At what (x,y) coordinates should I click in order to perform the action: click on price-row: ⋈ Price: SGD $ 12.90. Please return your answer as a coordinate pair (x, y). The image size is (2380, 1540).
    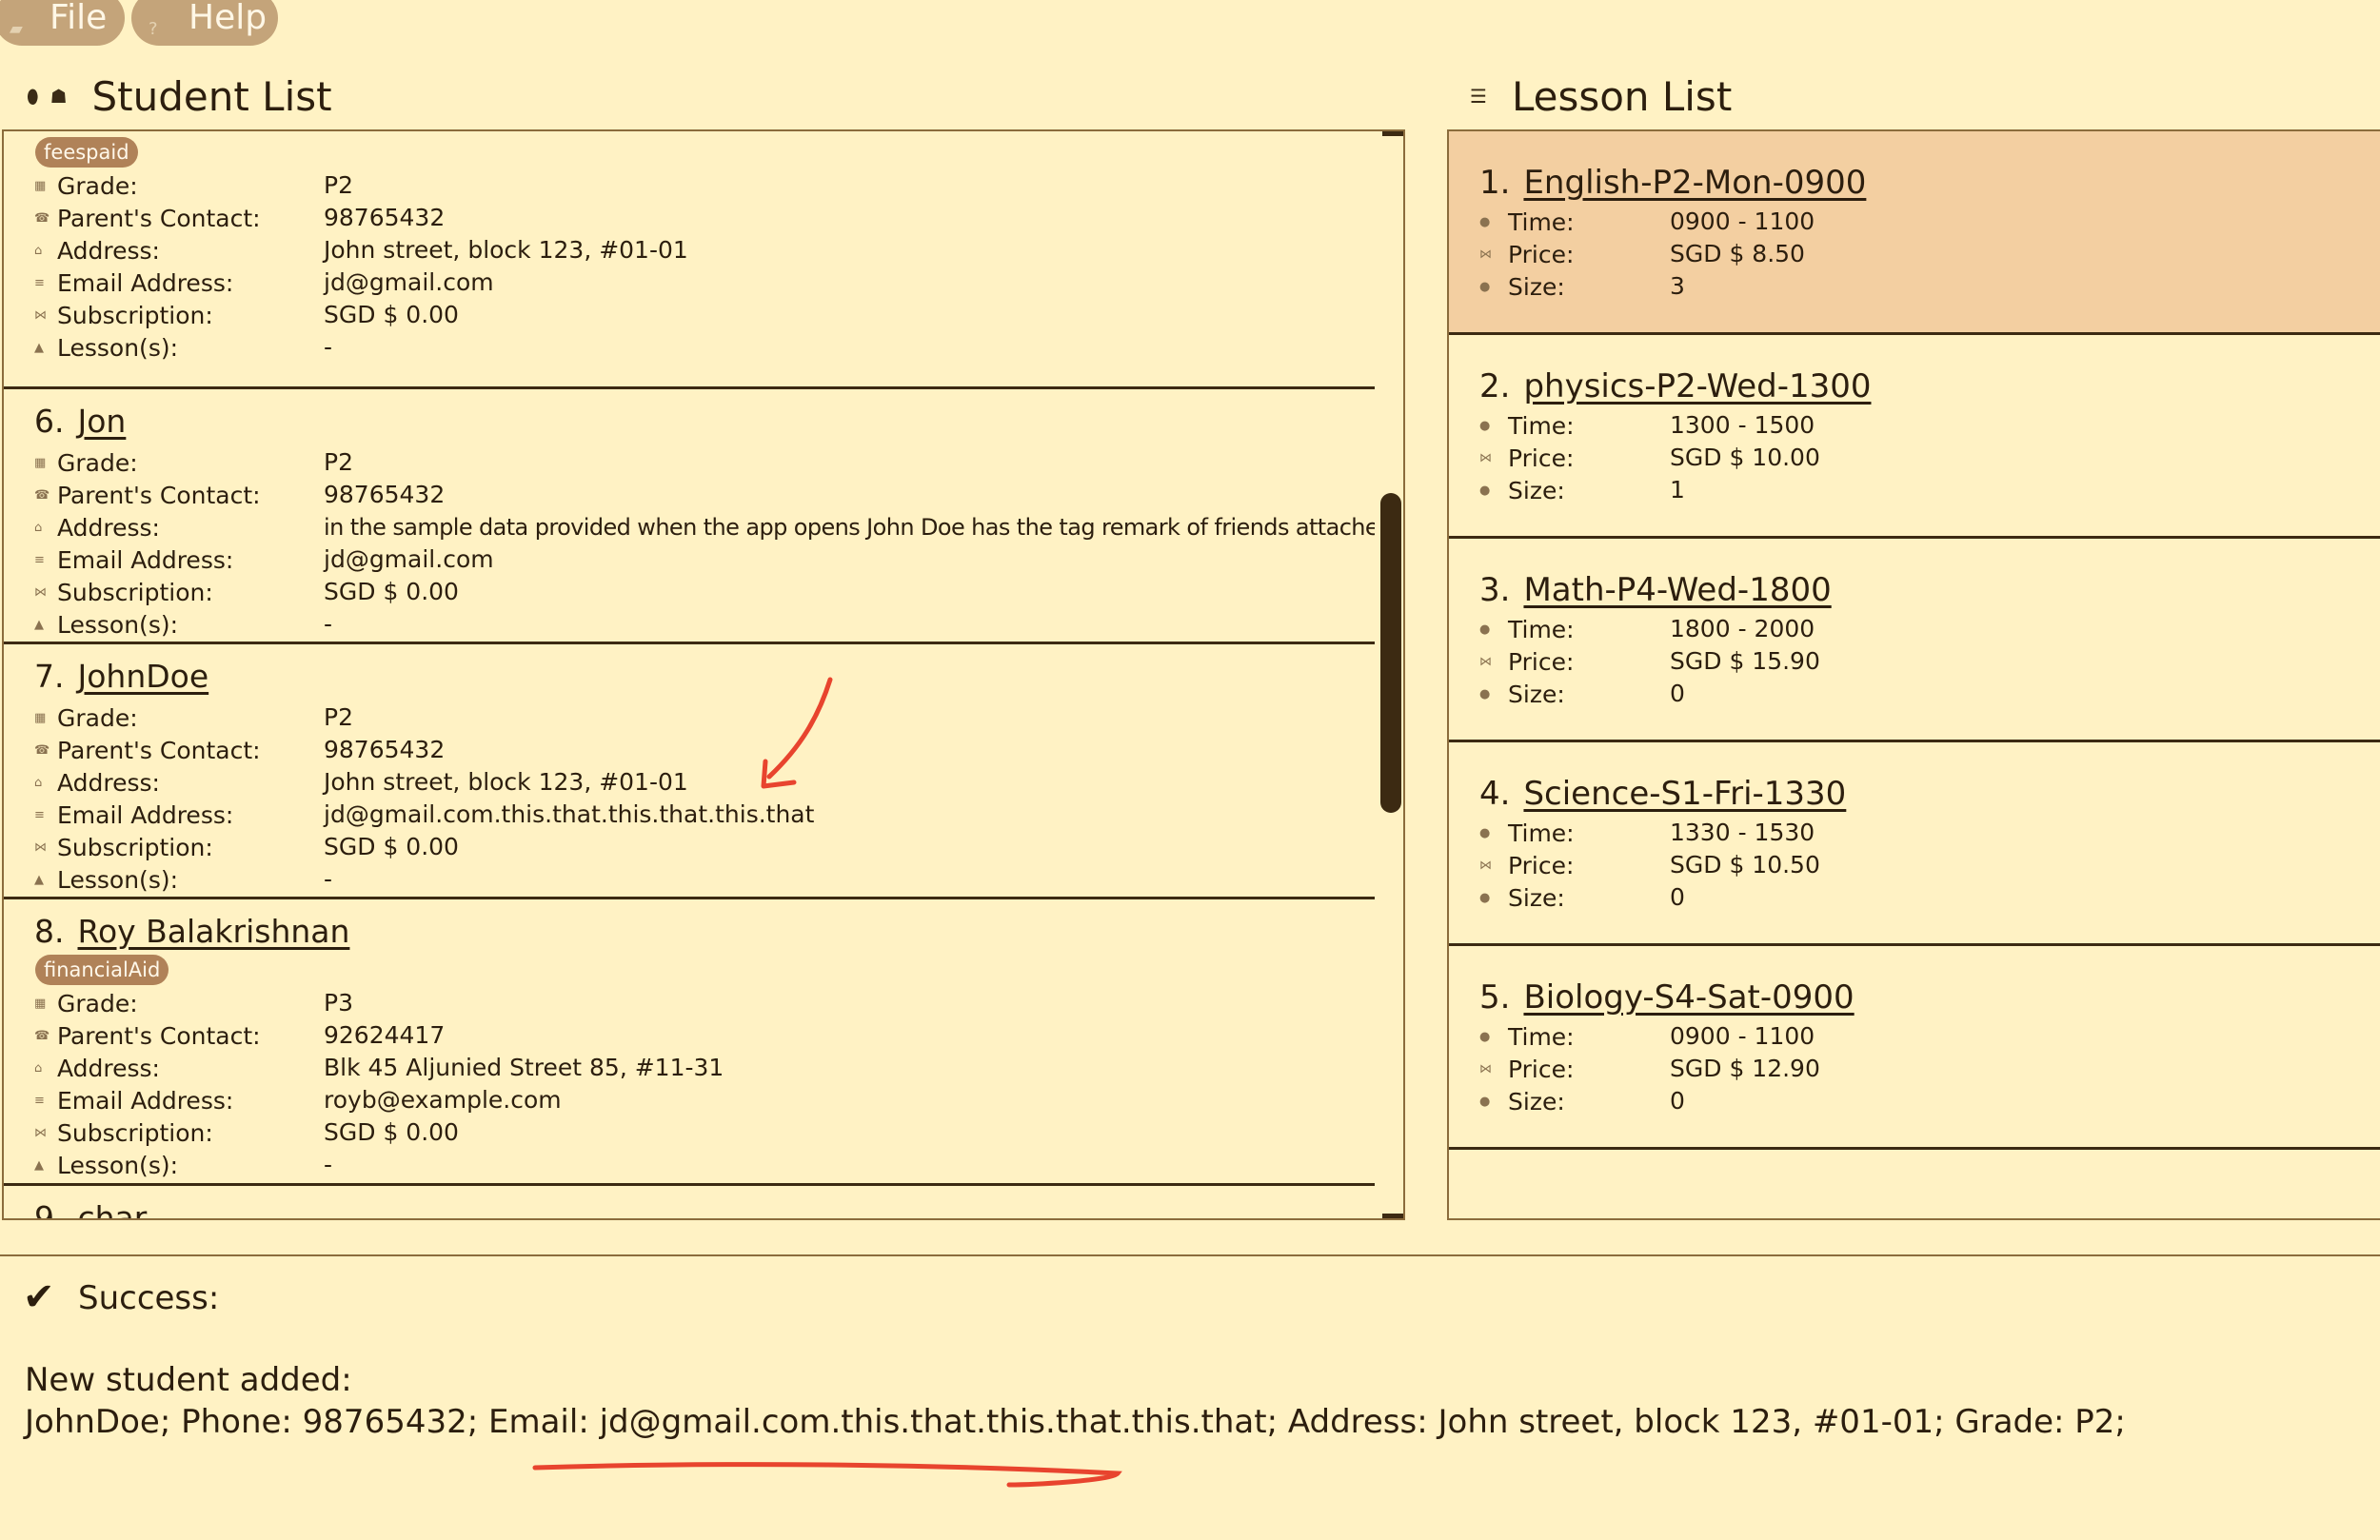
    Looking at the image, I should click on (1649, 1069).